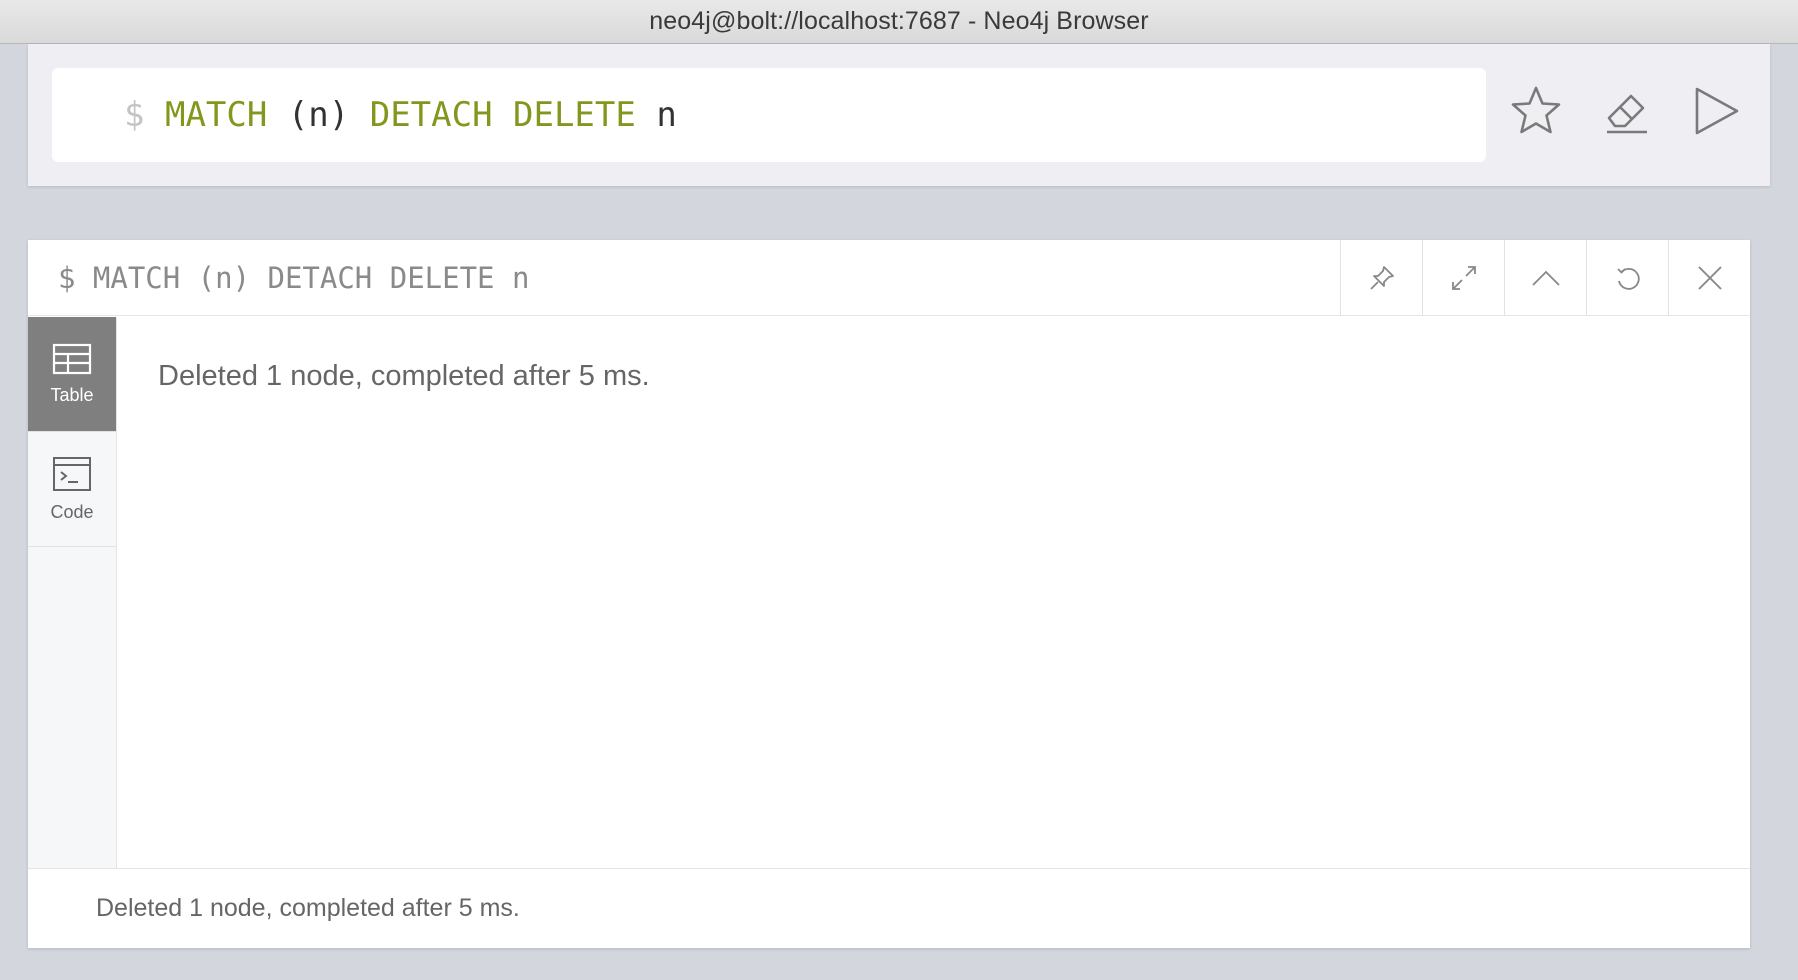 This screenshot has width=1798, height=980. What do you see at coordinates (72, 358) in the screenshot?
I see `table-icon` at bounding box center [72, 358].